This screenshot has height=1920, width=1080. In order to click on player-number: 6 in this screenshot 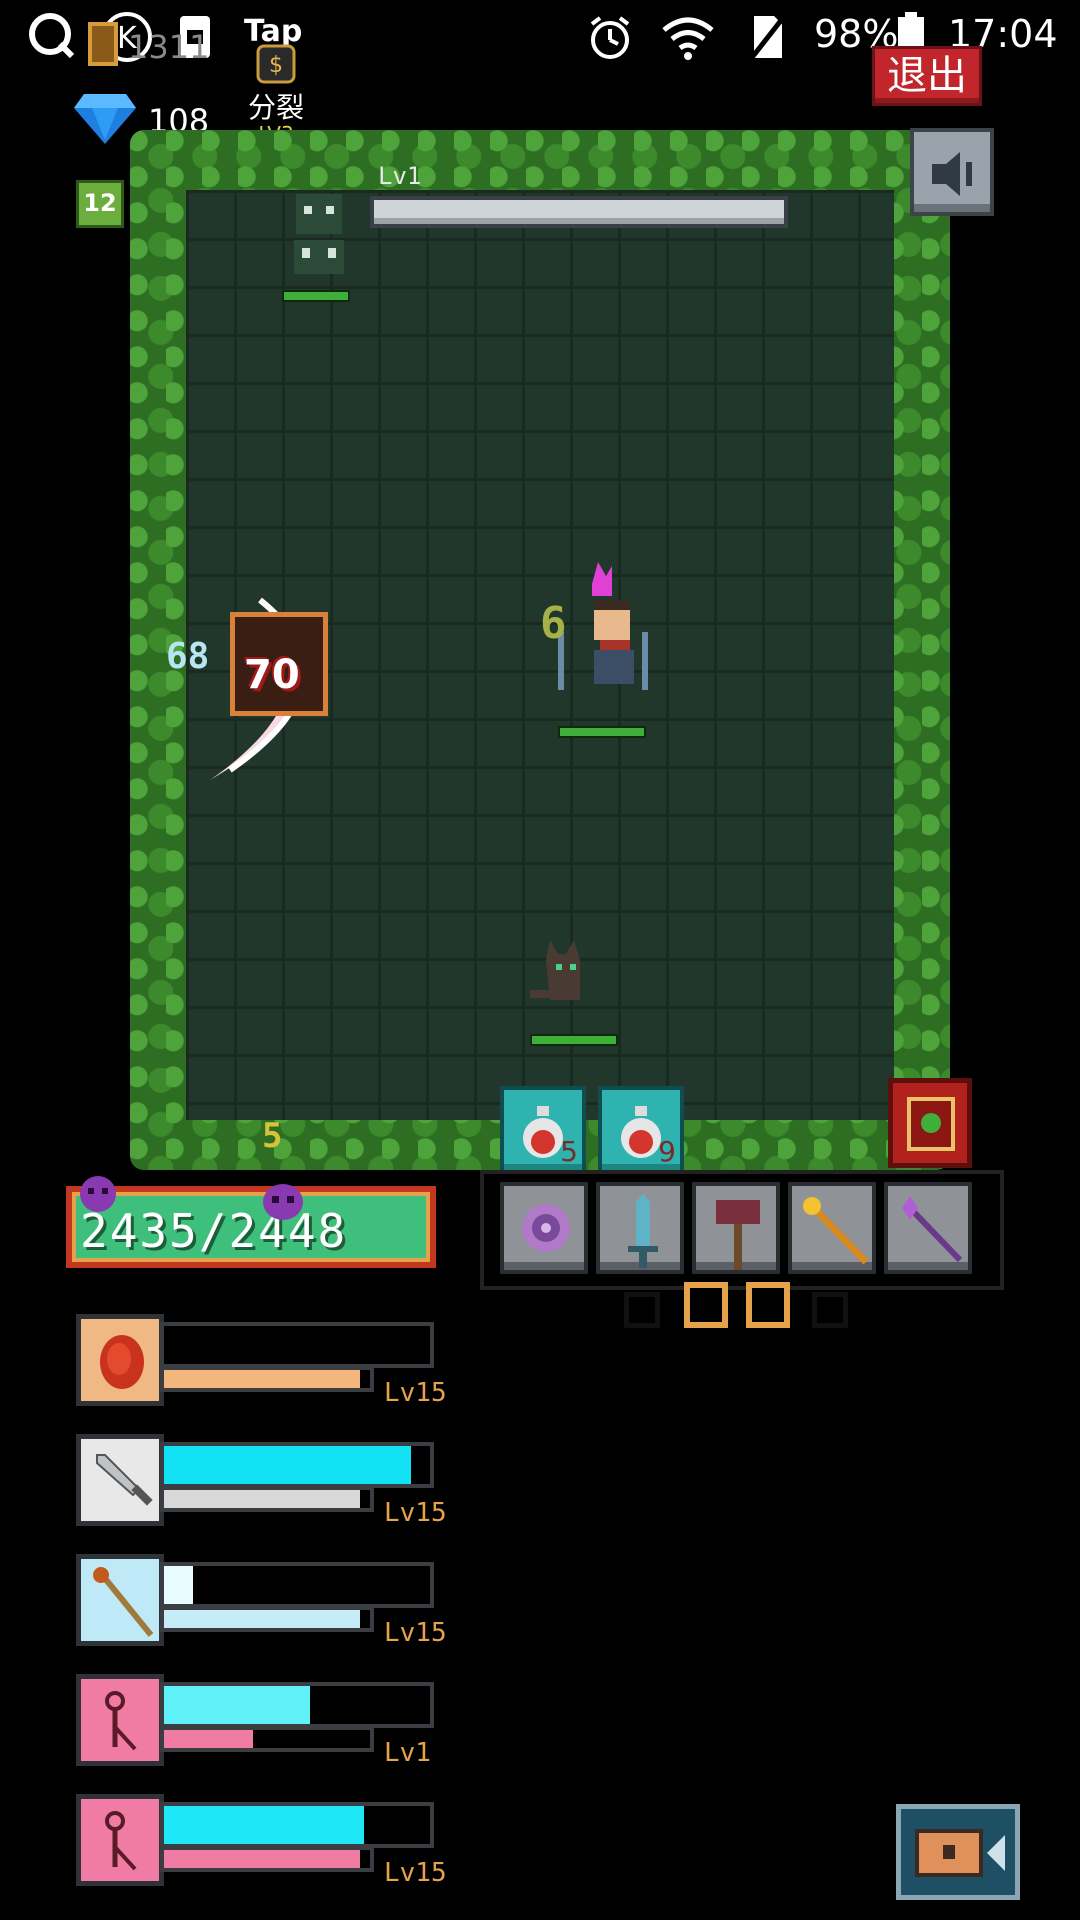, I will do `click(553, 623)`.